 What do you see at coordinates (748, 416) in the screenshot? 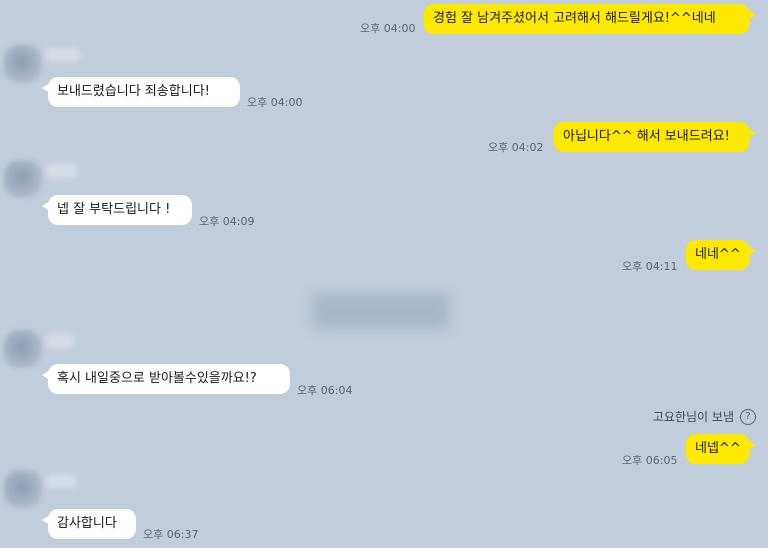
I see `question-circle-icon: ?` at bounding box center [748, 416].